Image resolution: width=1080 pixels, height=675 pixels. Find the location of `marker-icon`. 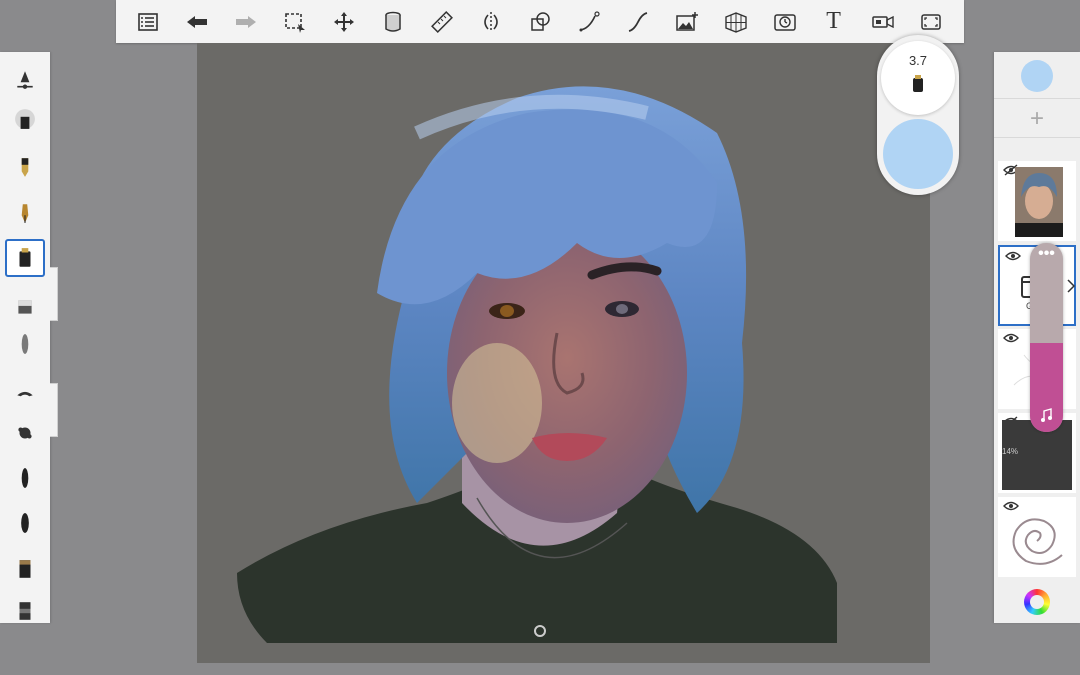

marker-icon is located at coordinates (25, 257).